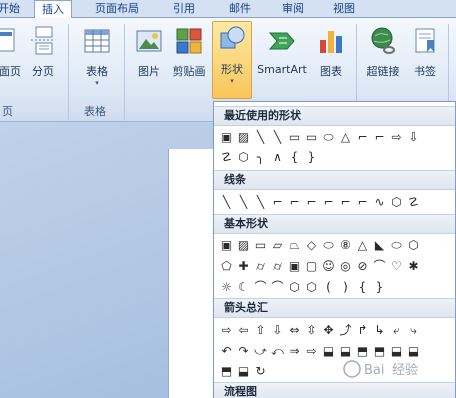  What do you see at coordinates (396, 266) in the screenshot?
I see `shape-option: ♡` at bounding box center [396, 266].